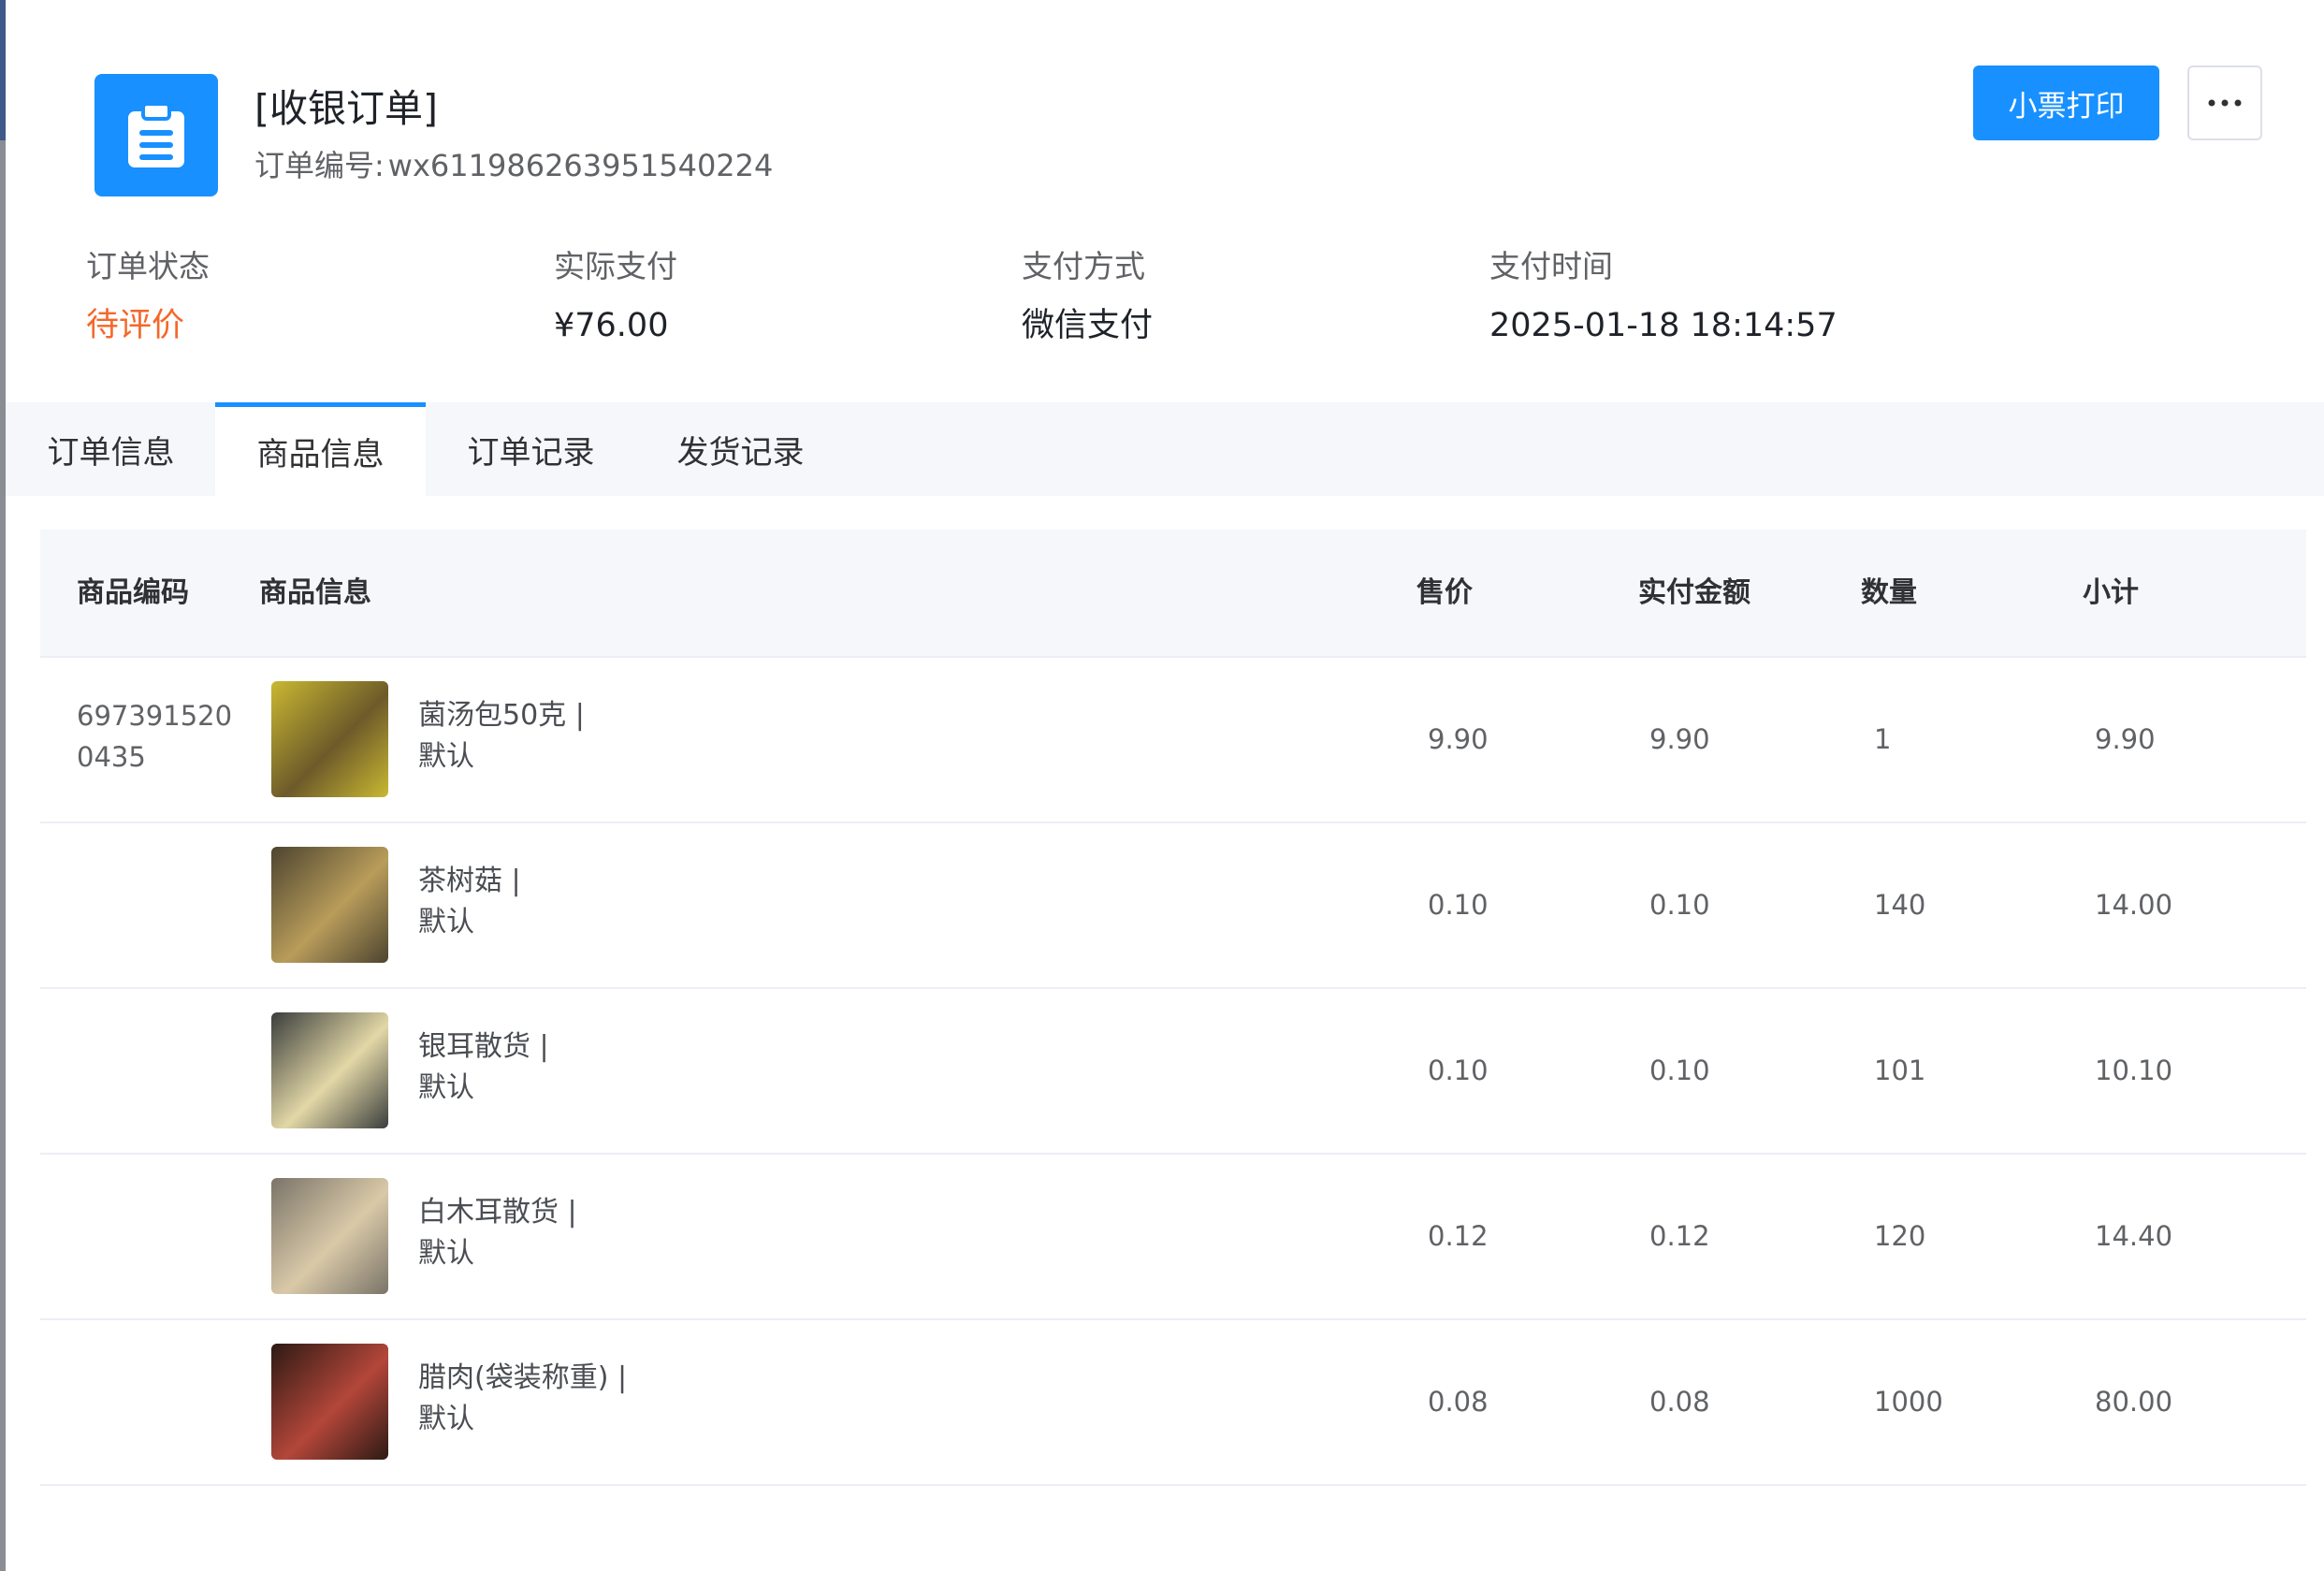 This screenshot has width=2324, height=1571. I want to click on product-name: 菌汤包50克 |, so click(502, 716).